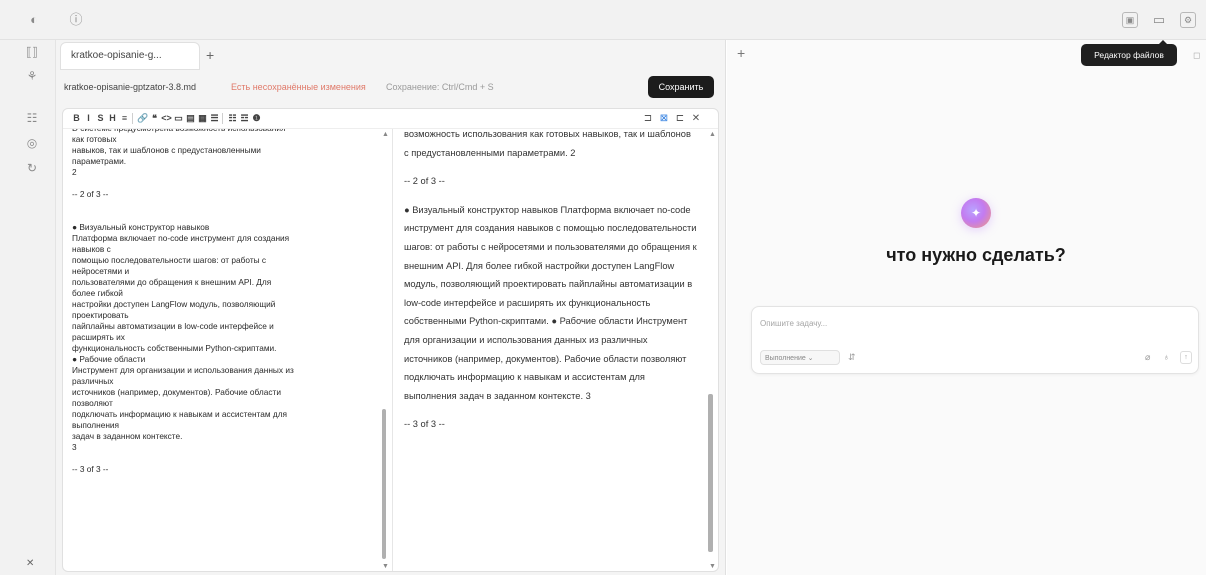 The image size is (1206, 575). I want to click on list-ul-icon: ☰, so click(214, 118).